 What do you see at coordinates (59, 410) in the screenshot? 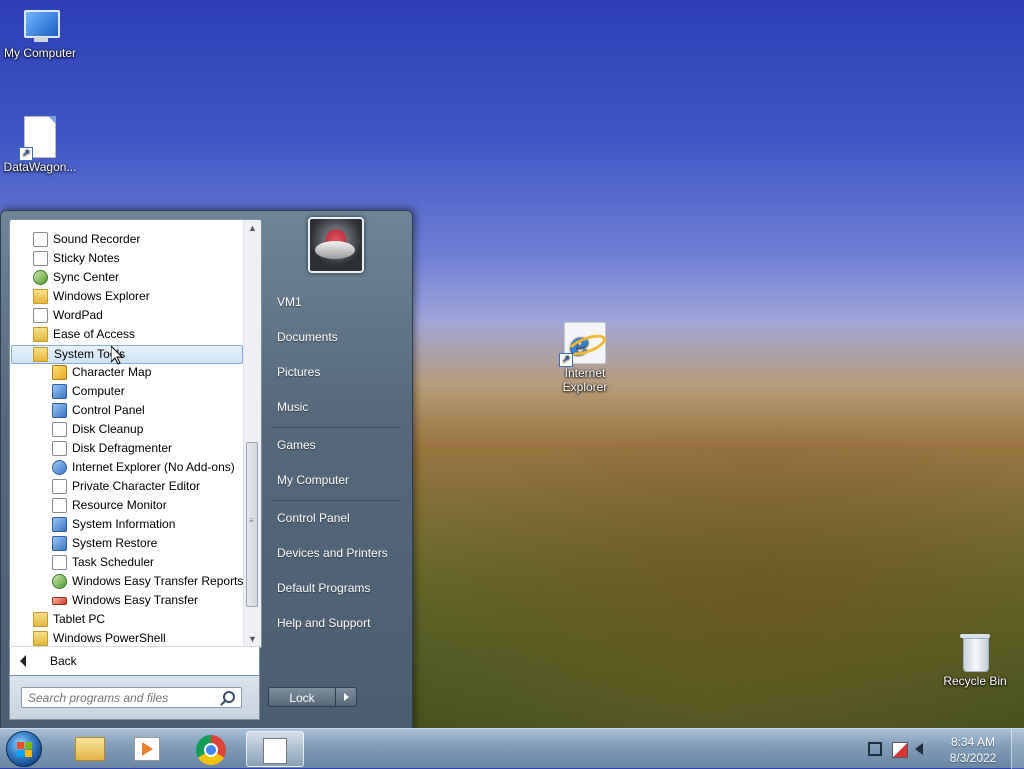
I see `control-panel-icon` at bounding box center [59, 410].